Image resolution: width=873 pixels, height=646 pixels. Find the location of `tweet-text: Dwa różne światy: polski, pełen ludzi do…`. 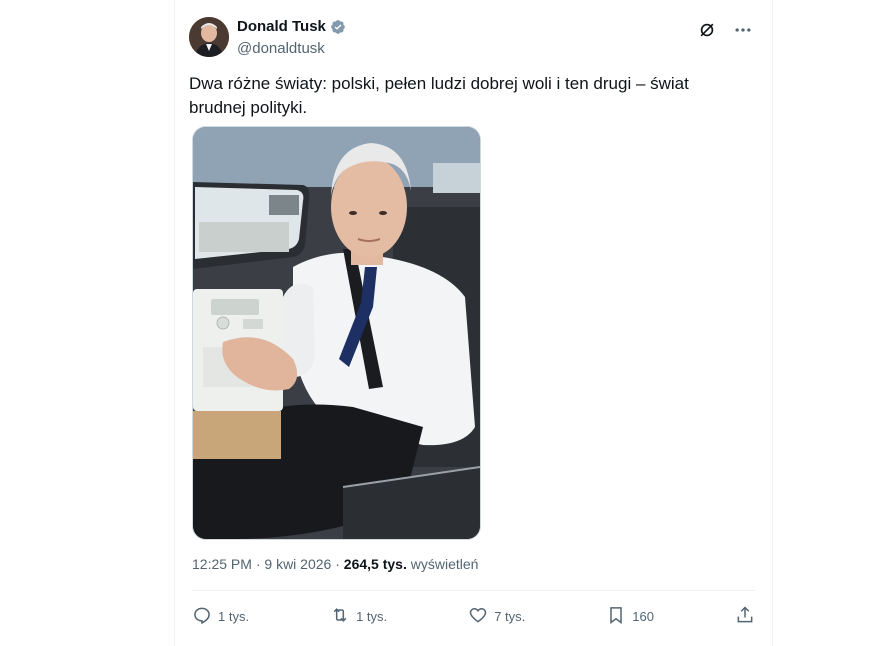

tweet-text: Dwa różne światy: polski, pełen ludzi do… is located at coordinates (439, 95).